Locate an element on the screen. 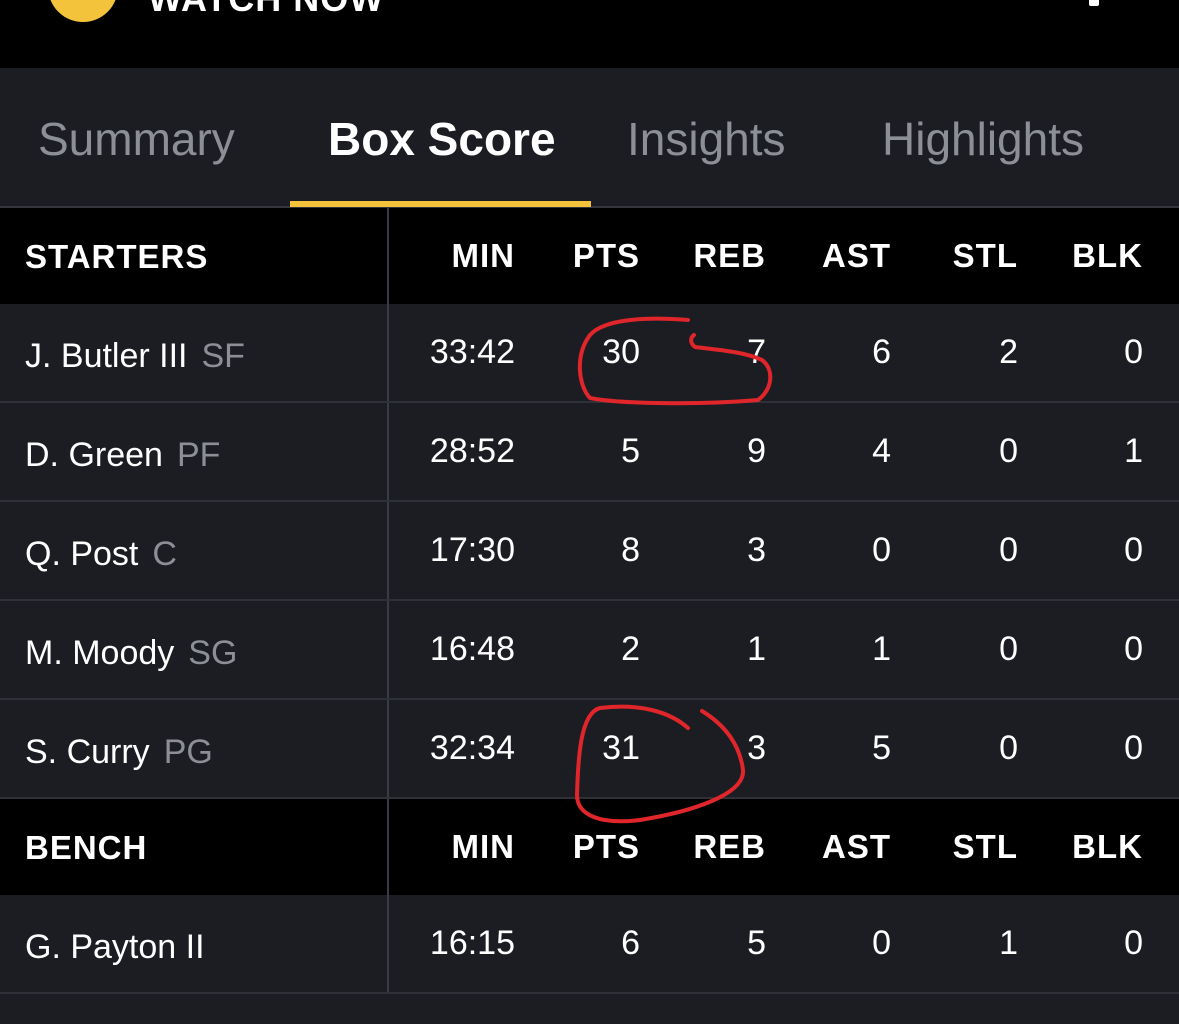 Image resolution: width=1179 pixels, height=1024 pixels. tab-highlights: Highlights is located at coordinates (983, 139).